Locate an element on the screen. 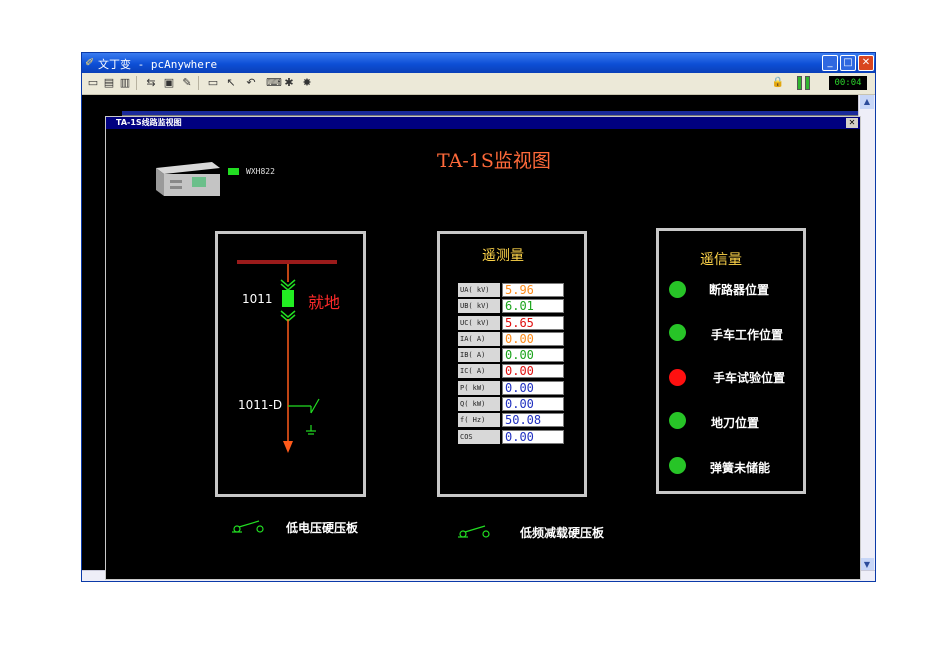  low-frequency-plate-switch-icon is located at coordinates (474, 531).